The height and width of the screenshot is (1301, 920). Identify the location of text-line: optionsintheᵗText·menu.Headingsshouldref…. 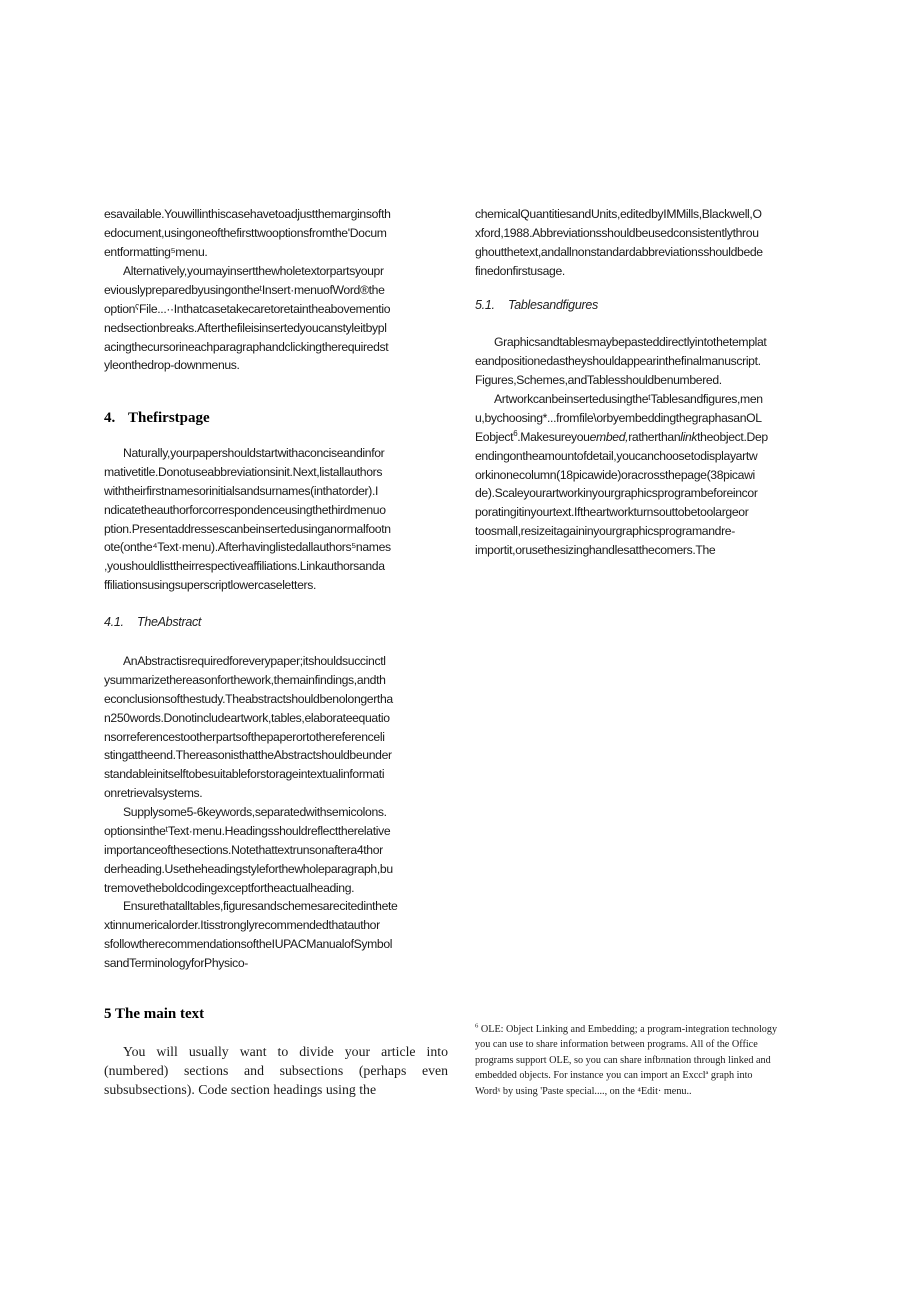
(247, 830).